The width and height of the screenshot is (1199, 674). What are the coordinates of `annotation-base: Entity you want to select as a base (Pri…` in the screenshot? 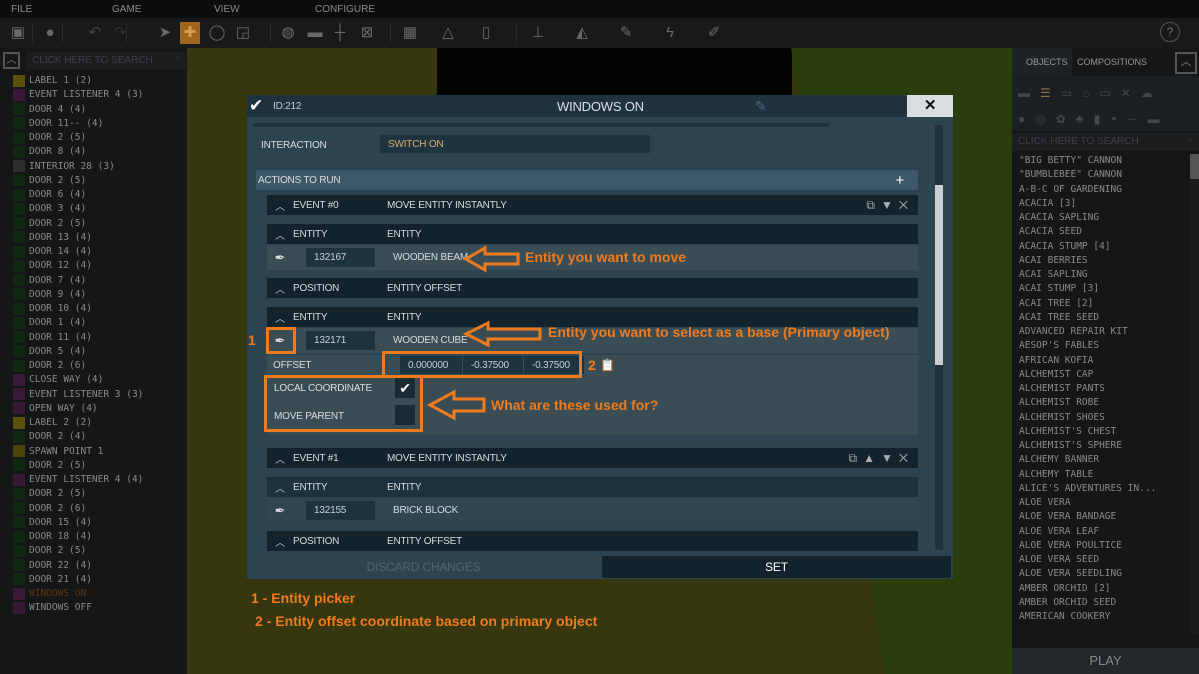 It's located at (719, 332).